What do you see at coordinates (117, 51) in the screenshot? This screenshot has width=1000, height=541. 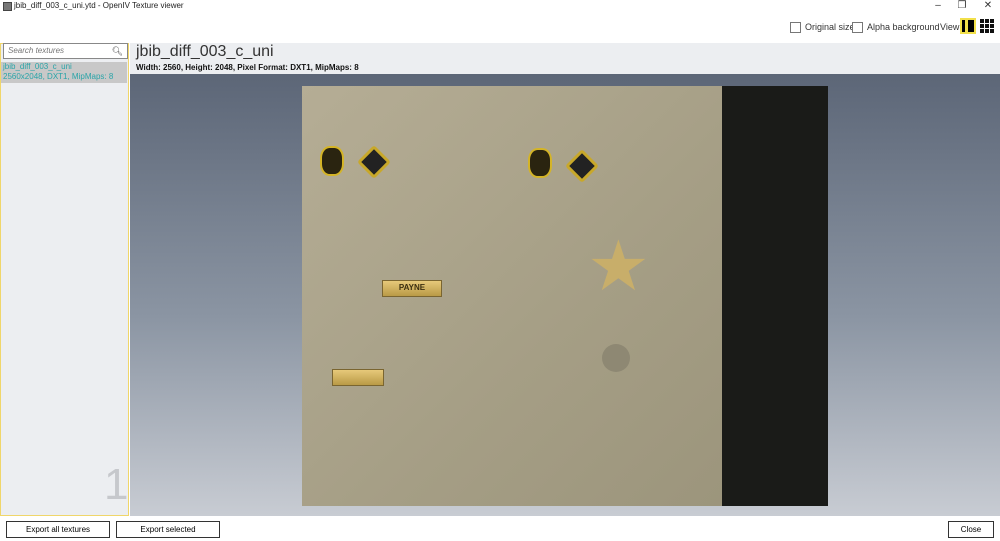 I see `search-icon: 🔍︎` at bounding box center [117, 51].